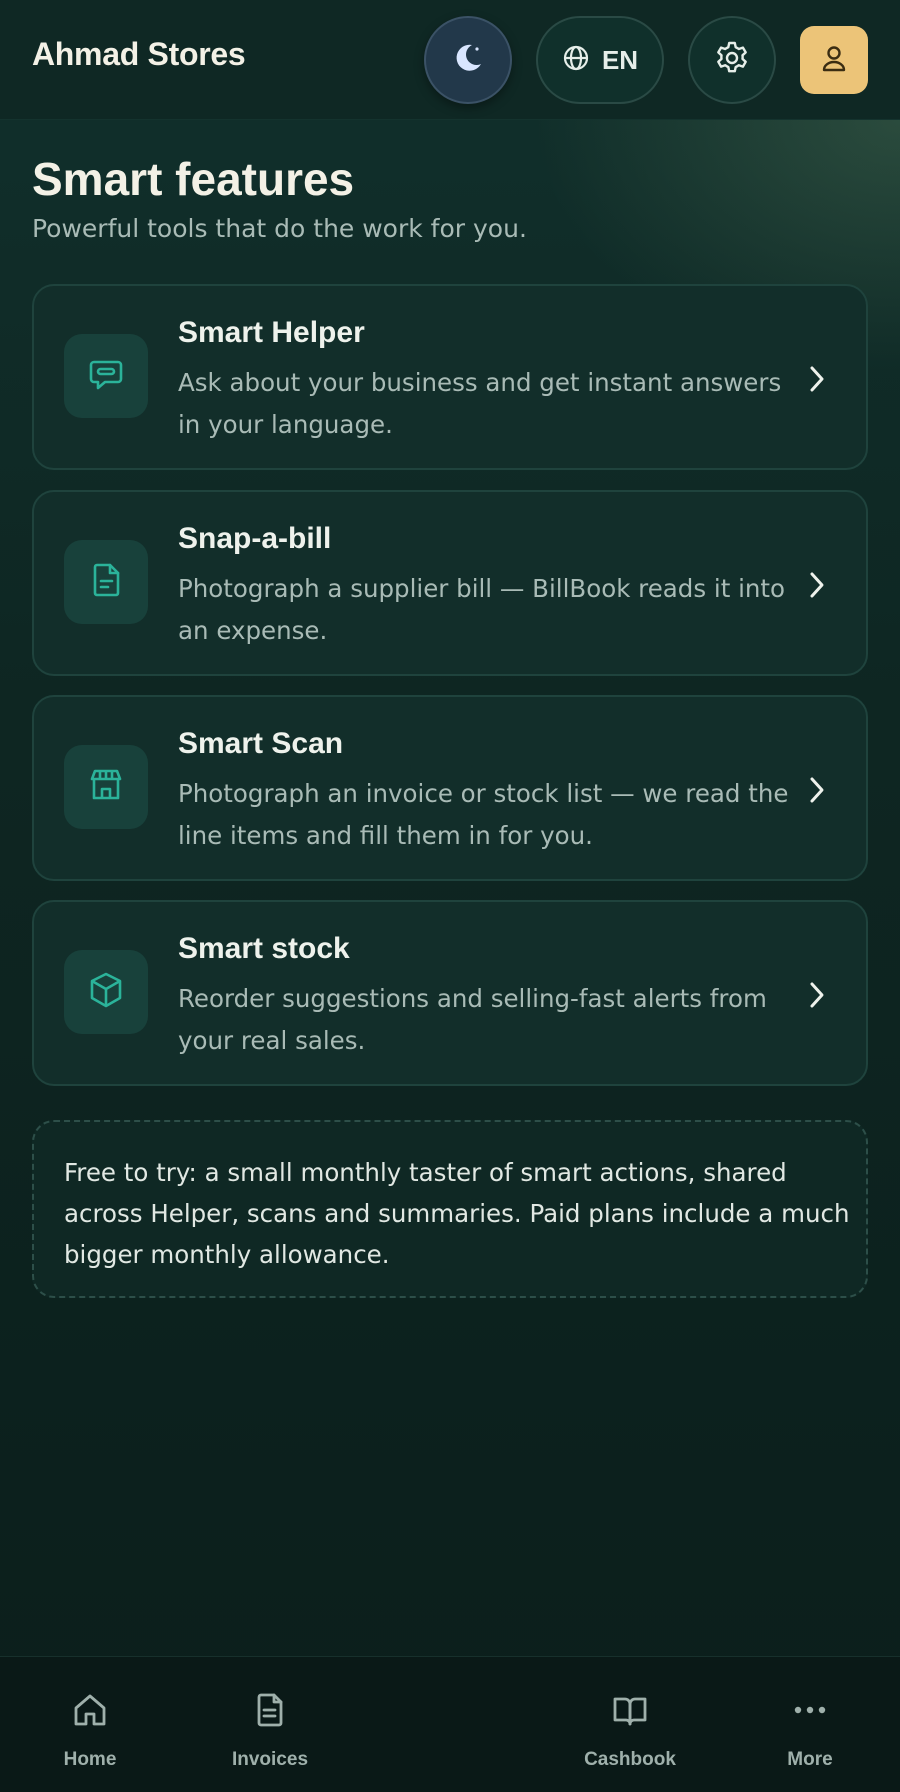 The image size is (900, 1792). I want to click on nav-item-invoices: Invoices, so click(270, 1724).